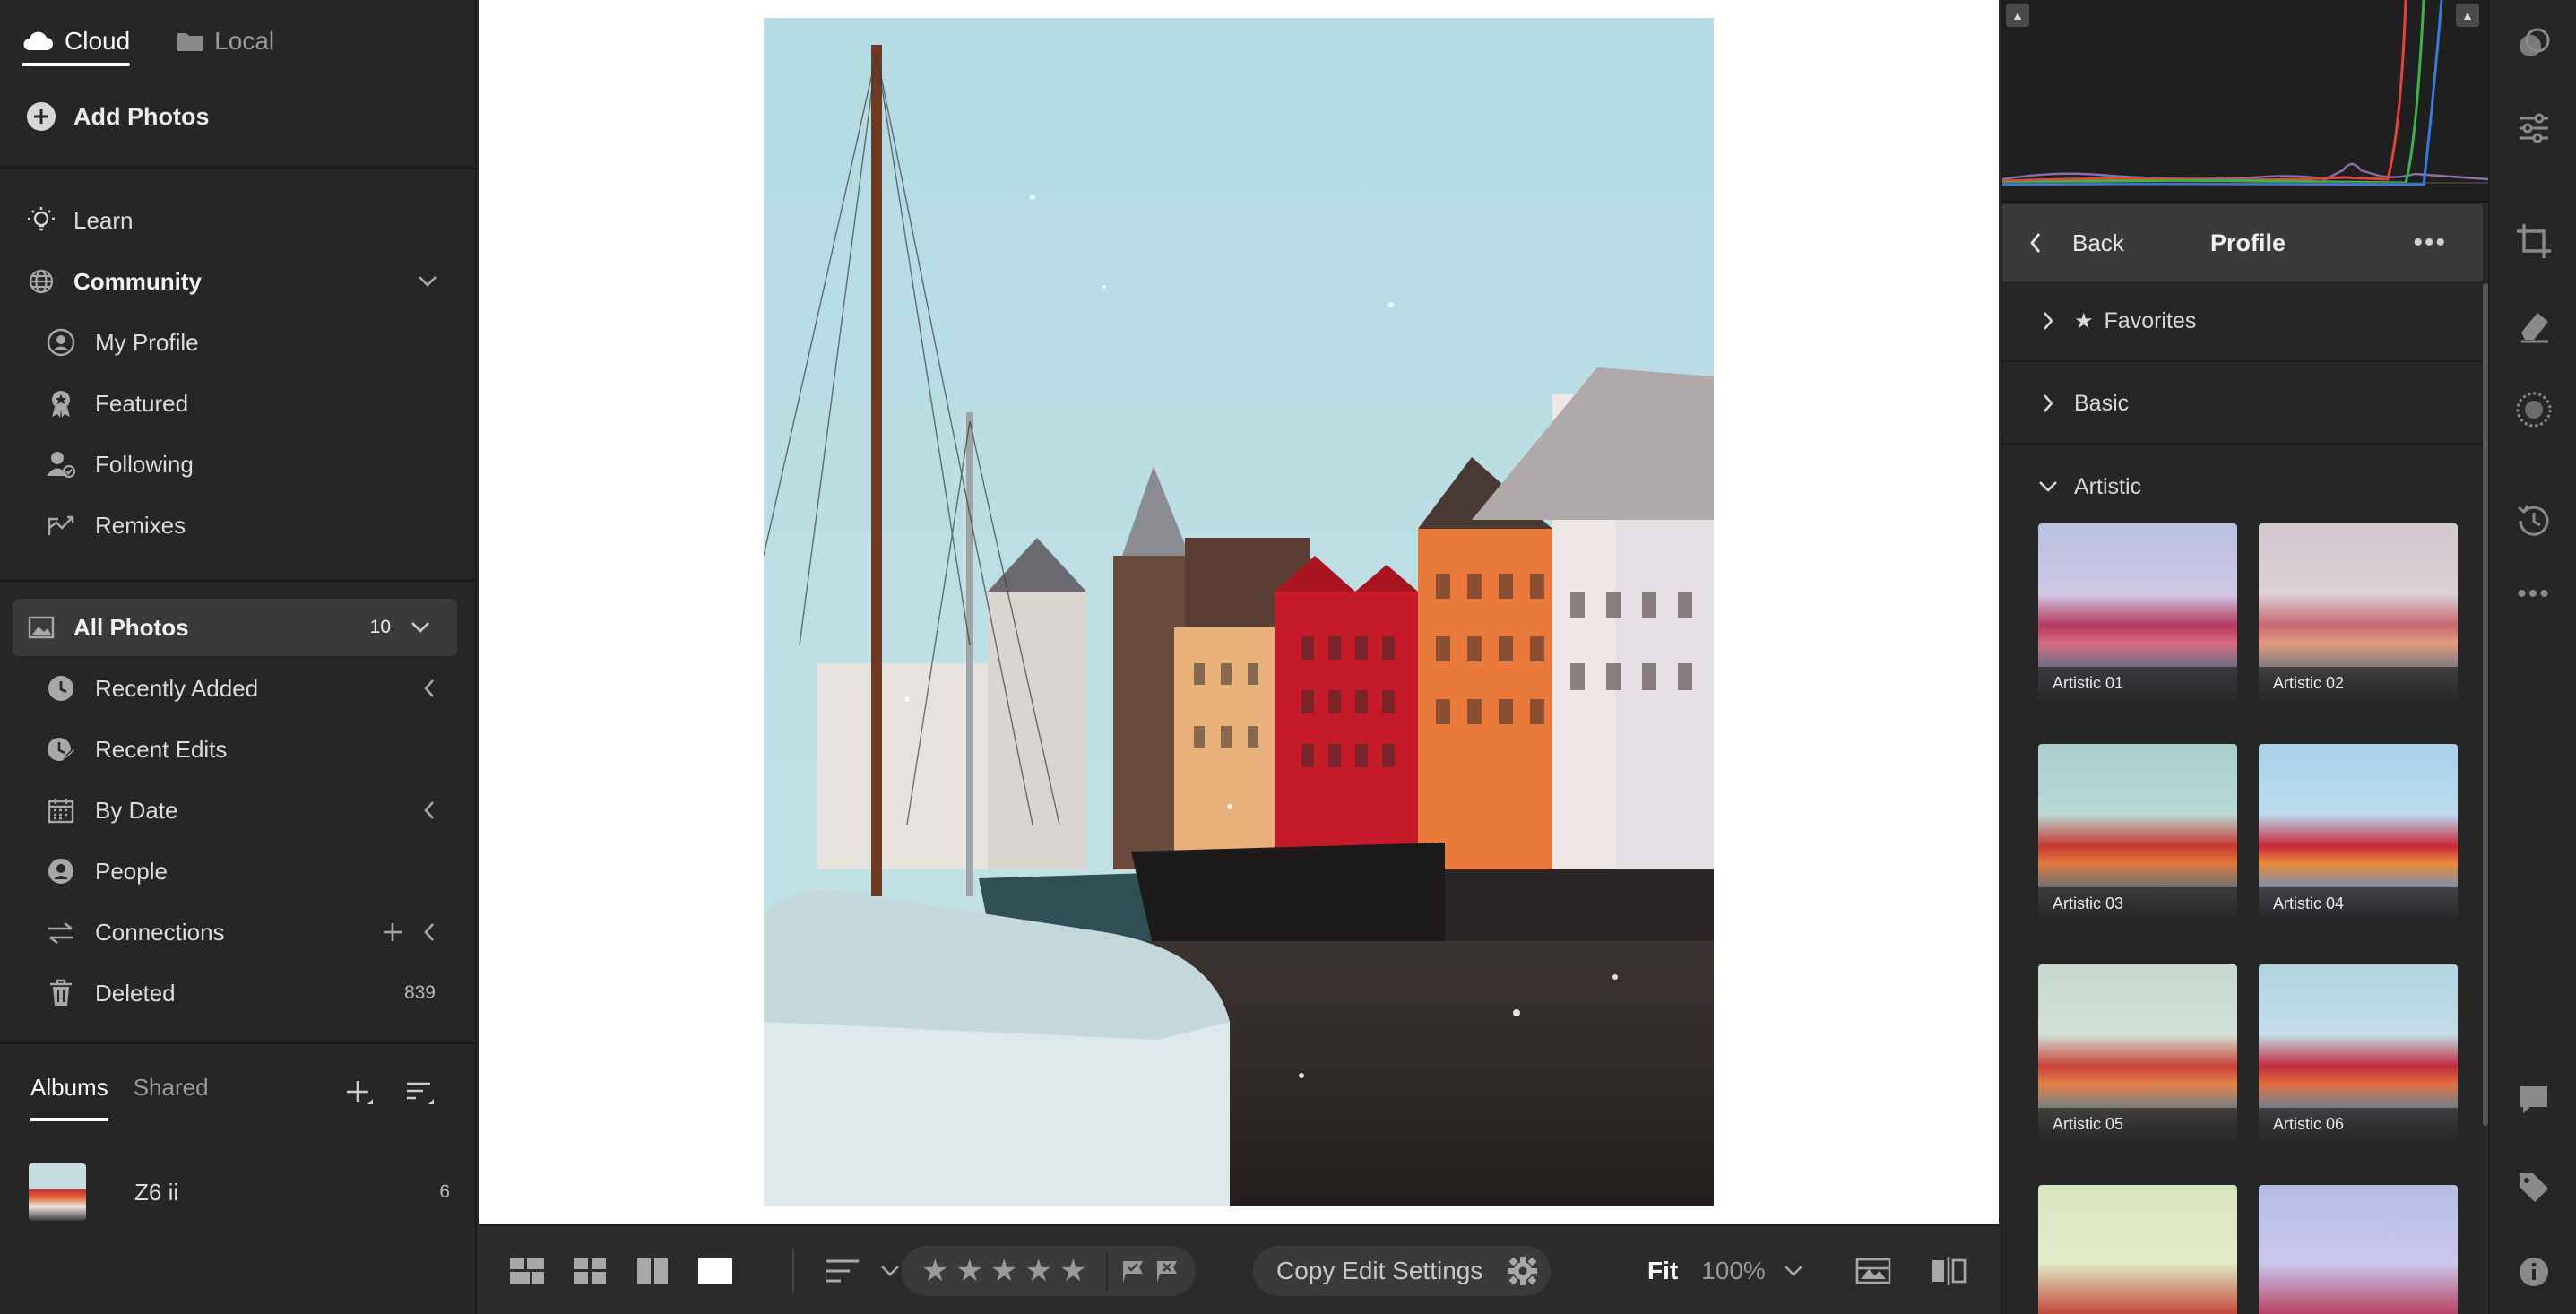 The height and width of the screenshot is (1314, 2576). Describe the element at coordinates (135, 993) in the screenshot. I see `sidebar-item-label: Deleted` at that location.